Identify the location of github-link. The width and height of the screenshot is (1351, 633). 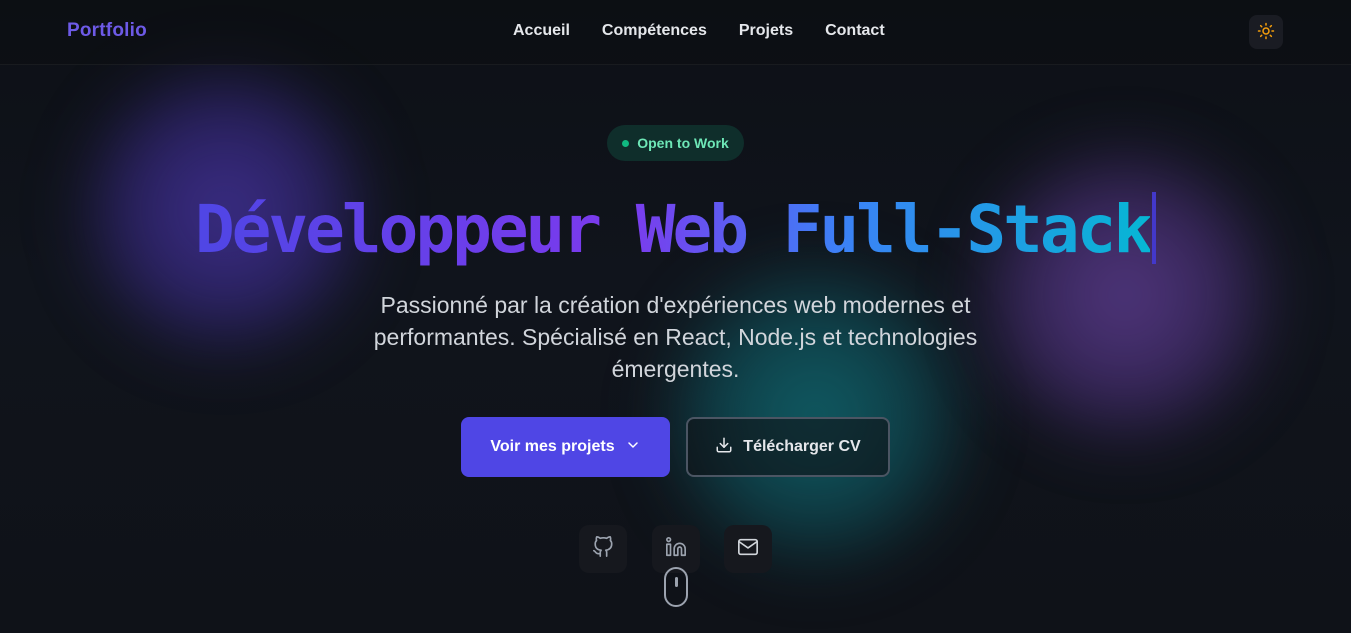
(603, 549).